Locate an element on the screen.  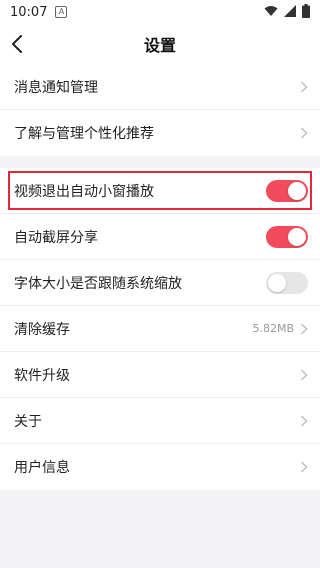
row-message-notification: 消息通知管理 is located at coordinates (160, 87).